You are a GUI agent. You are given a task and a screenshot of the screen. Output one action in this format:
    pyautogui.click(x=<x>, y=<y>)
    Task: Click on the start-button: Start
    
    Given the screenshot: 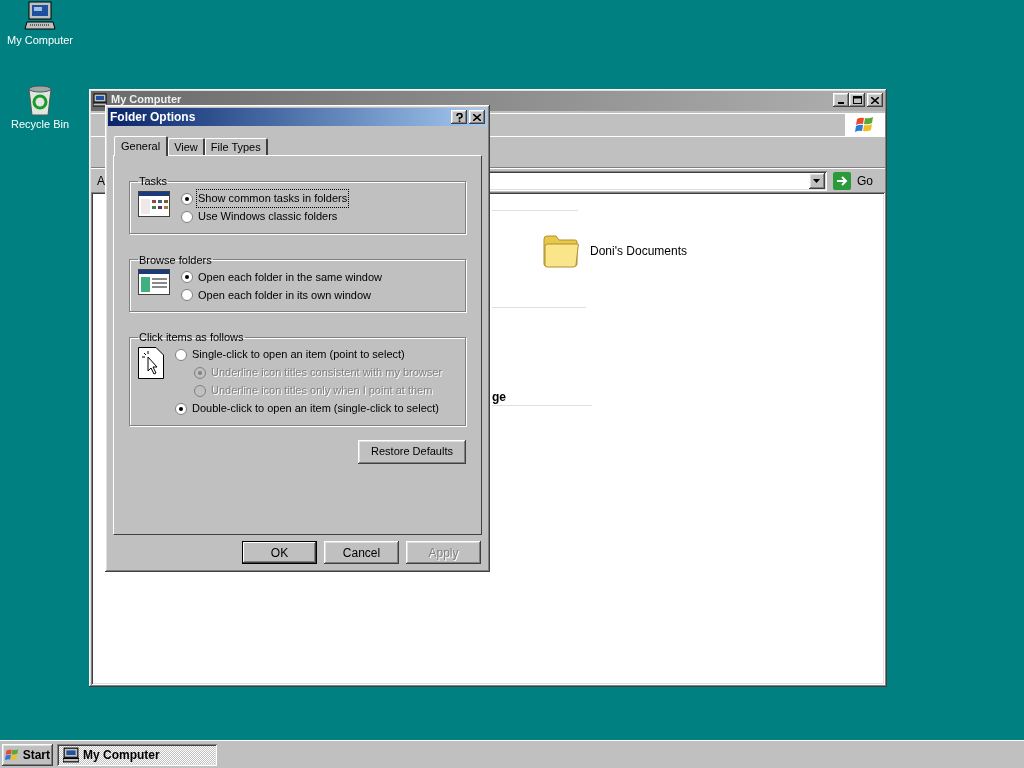 What is the action you would take?
    pyautogui.click(x=27, y=754)
    